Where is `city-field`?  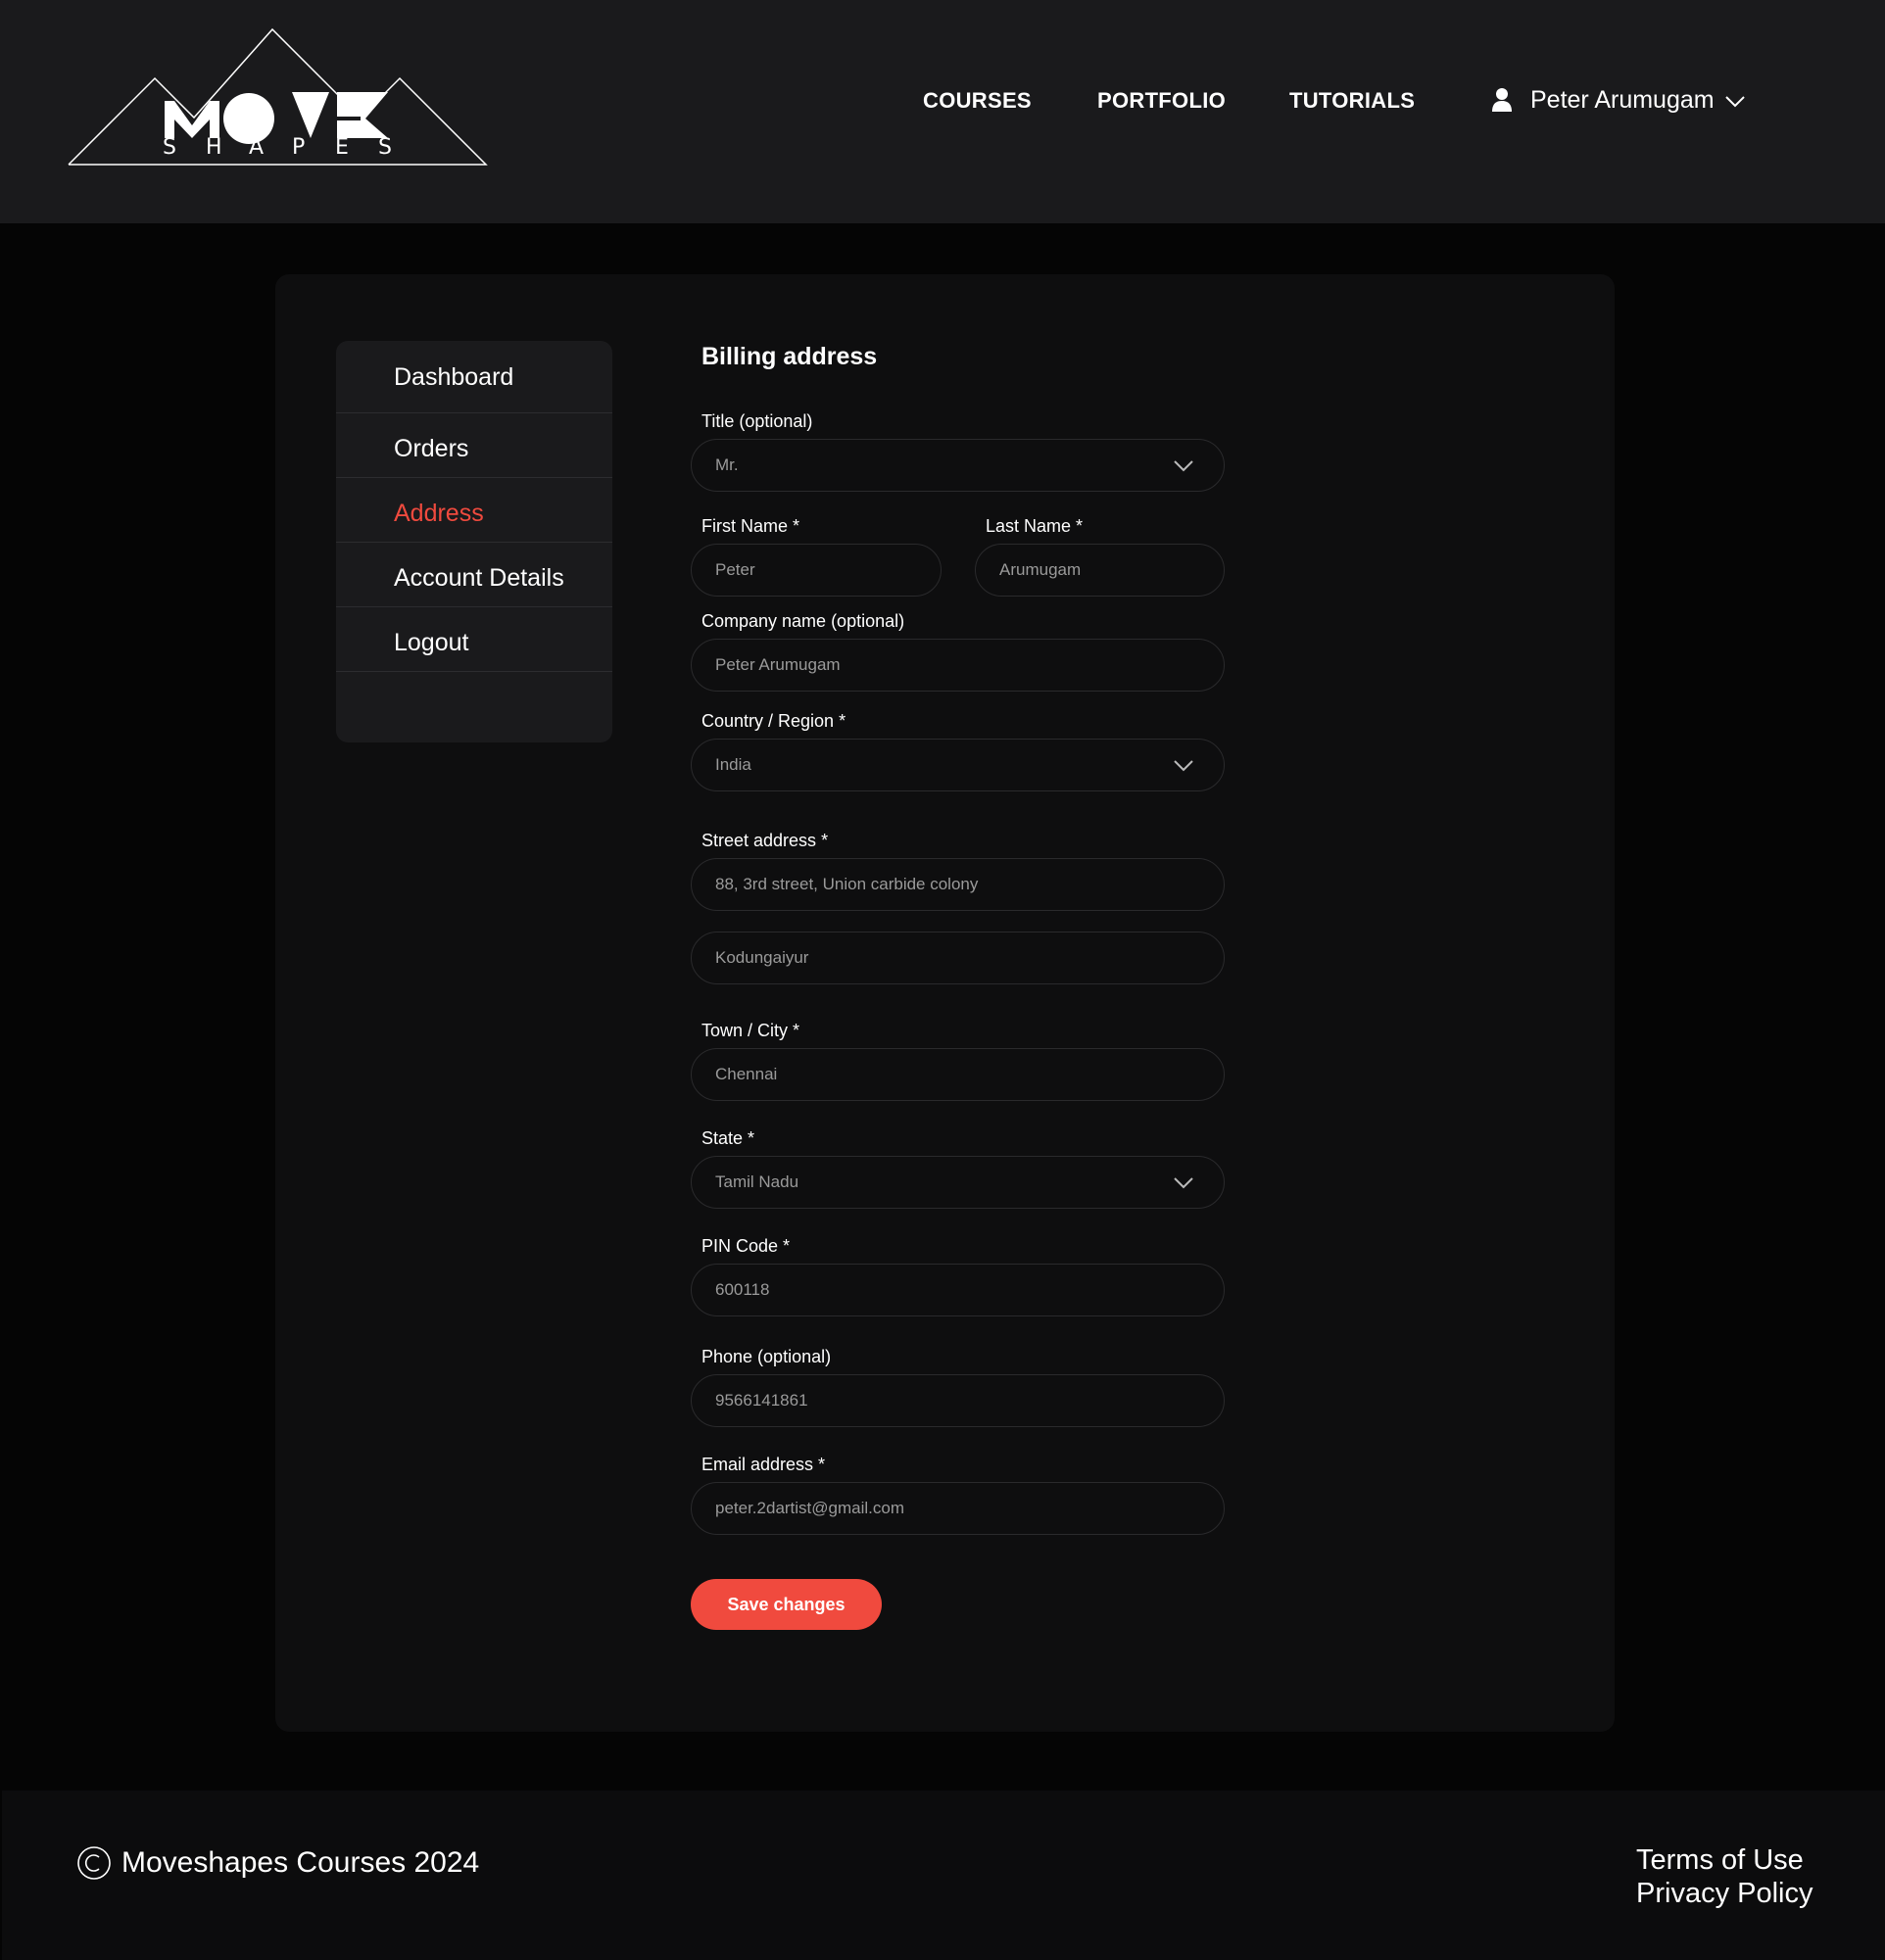
city-field is located at coordinates (958, 1074).